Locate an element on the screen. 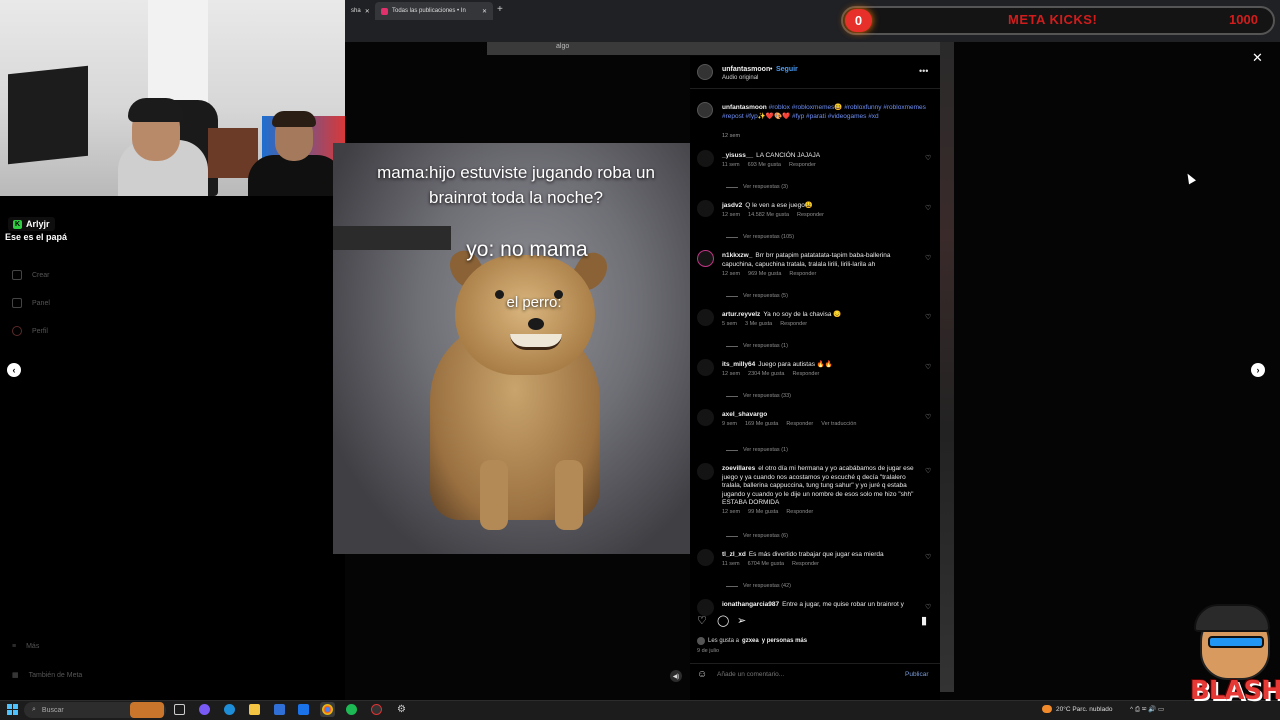  comment-input is located at coordinates (802, 674).